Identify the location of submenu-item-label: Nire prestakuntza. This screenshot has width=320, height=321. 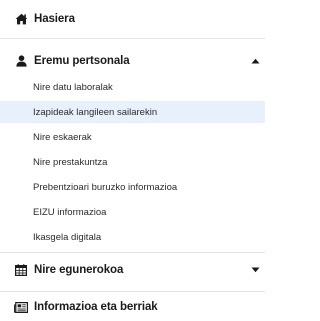
(70, 162).